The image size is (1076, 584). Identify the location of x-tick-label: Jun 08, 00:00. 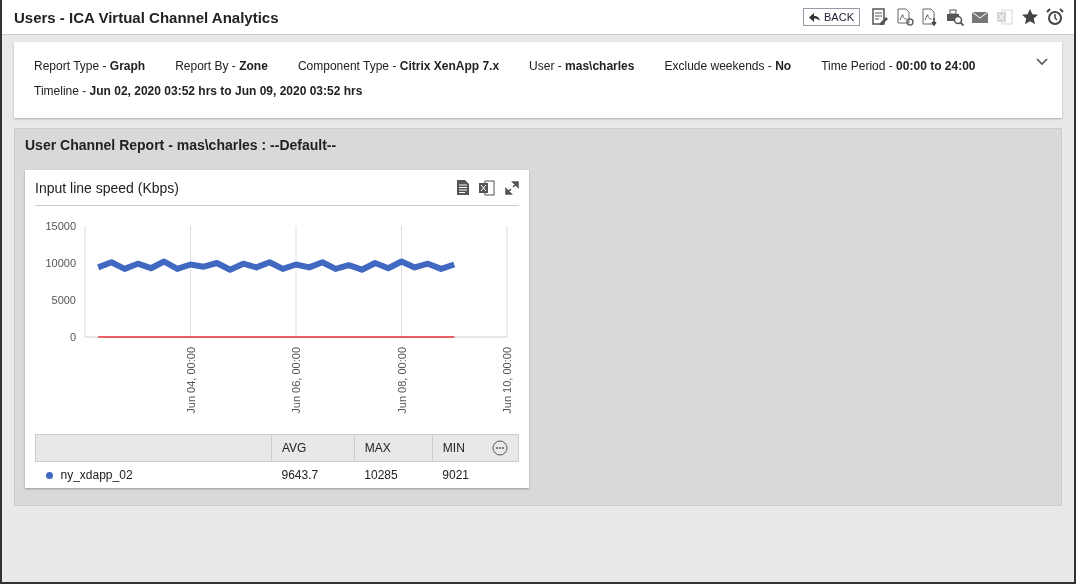
(401, 380).